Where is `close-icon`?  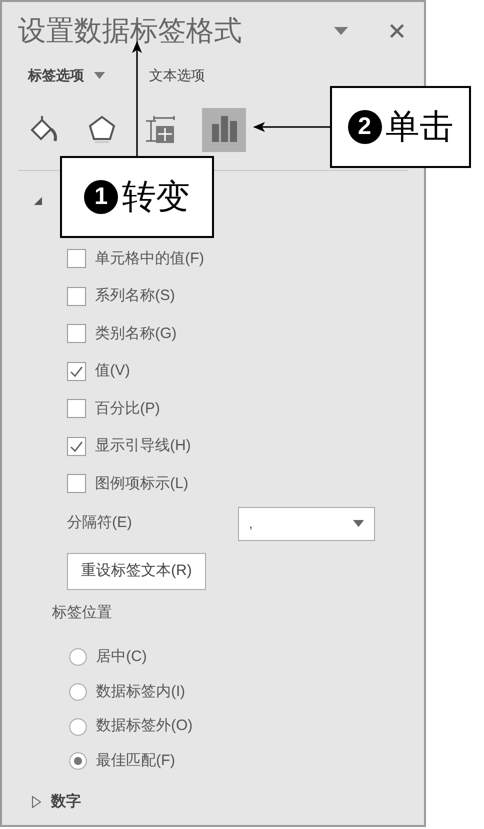
close-icon is located at coordinates (397, 31).